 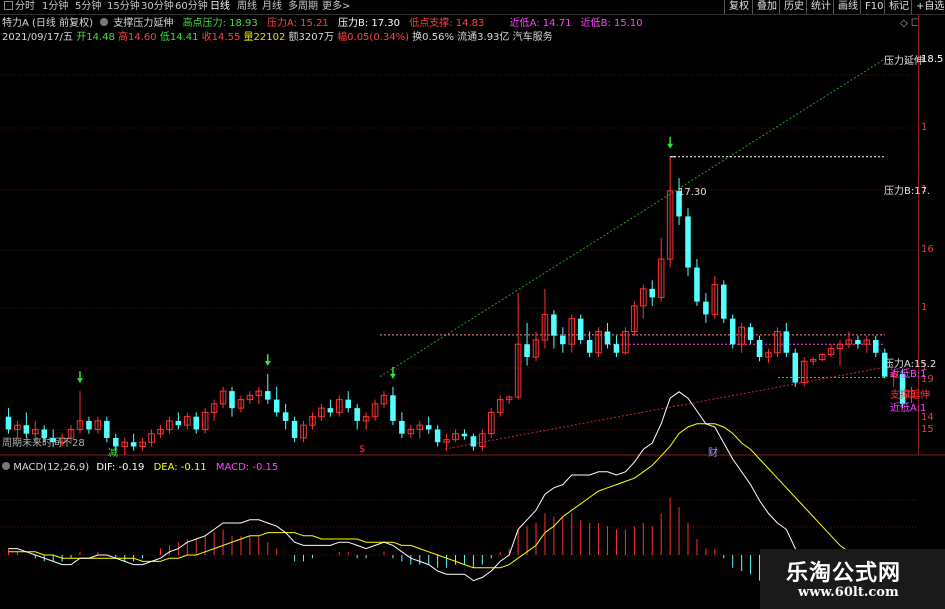 What do you see at coordinates (120, 467) in the screenshot?
I see `macd-dif: DIF: -0.19` at bounding box center [120, 467].